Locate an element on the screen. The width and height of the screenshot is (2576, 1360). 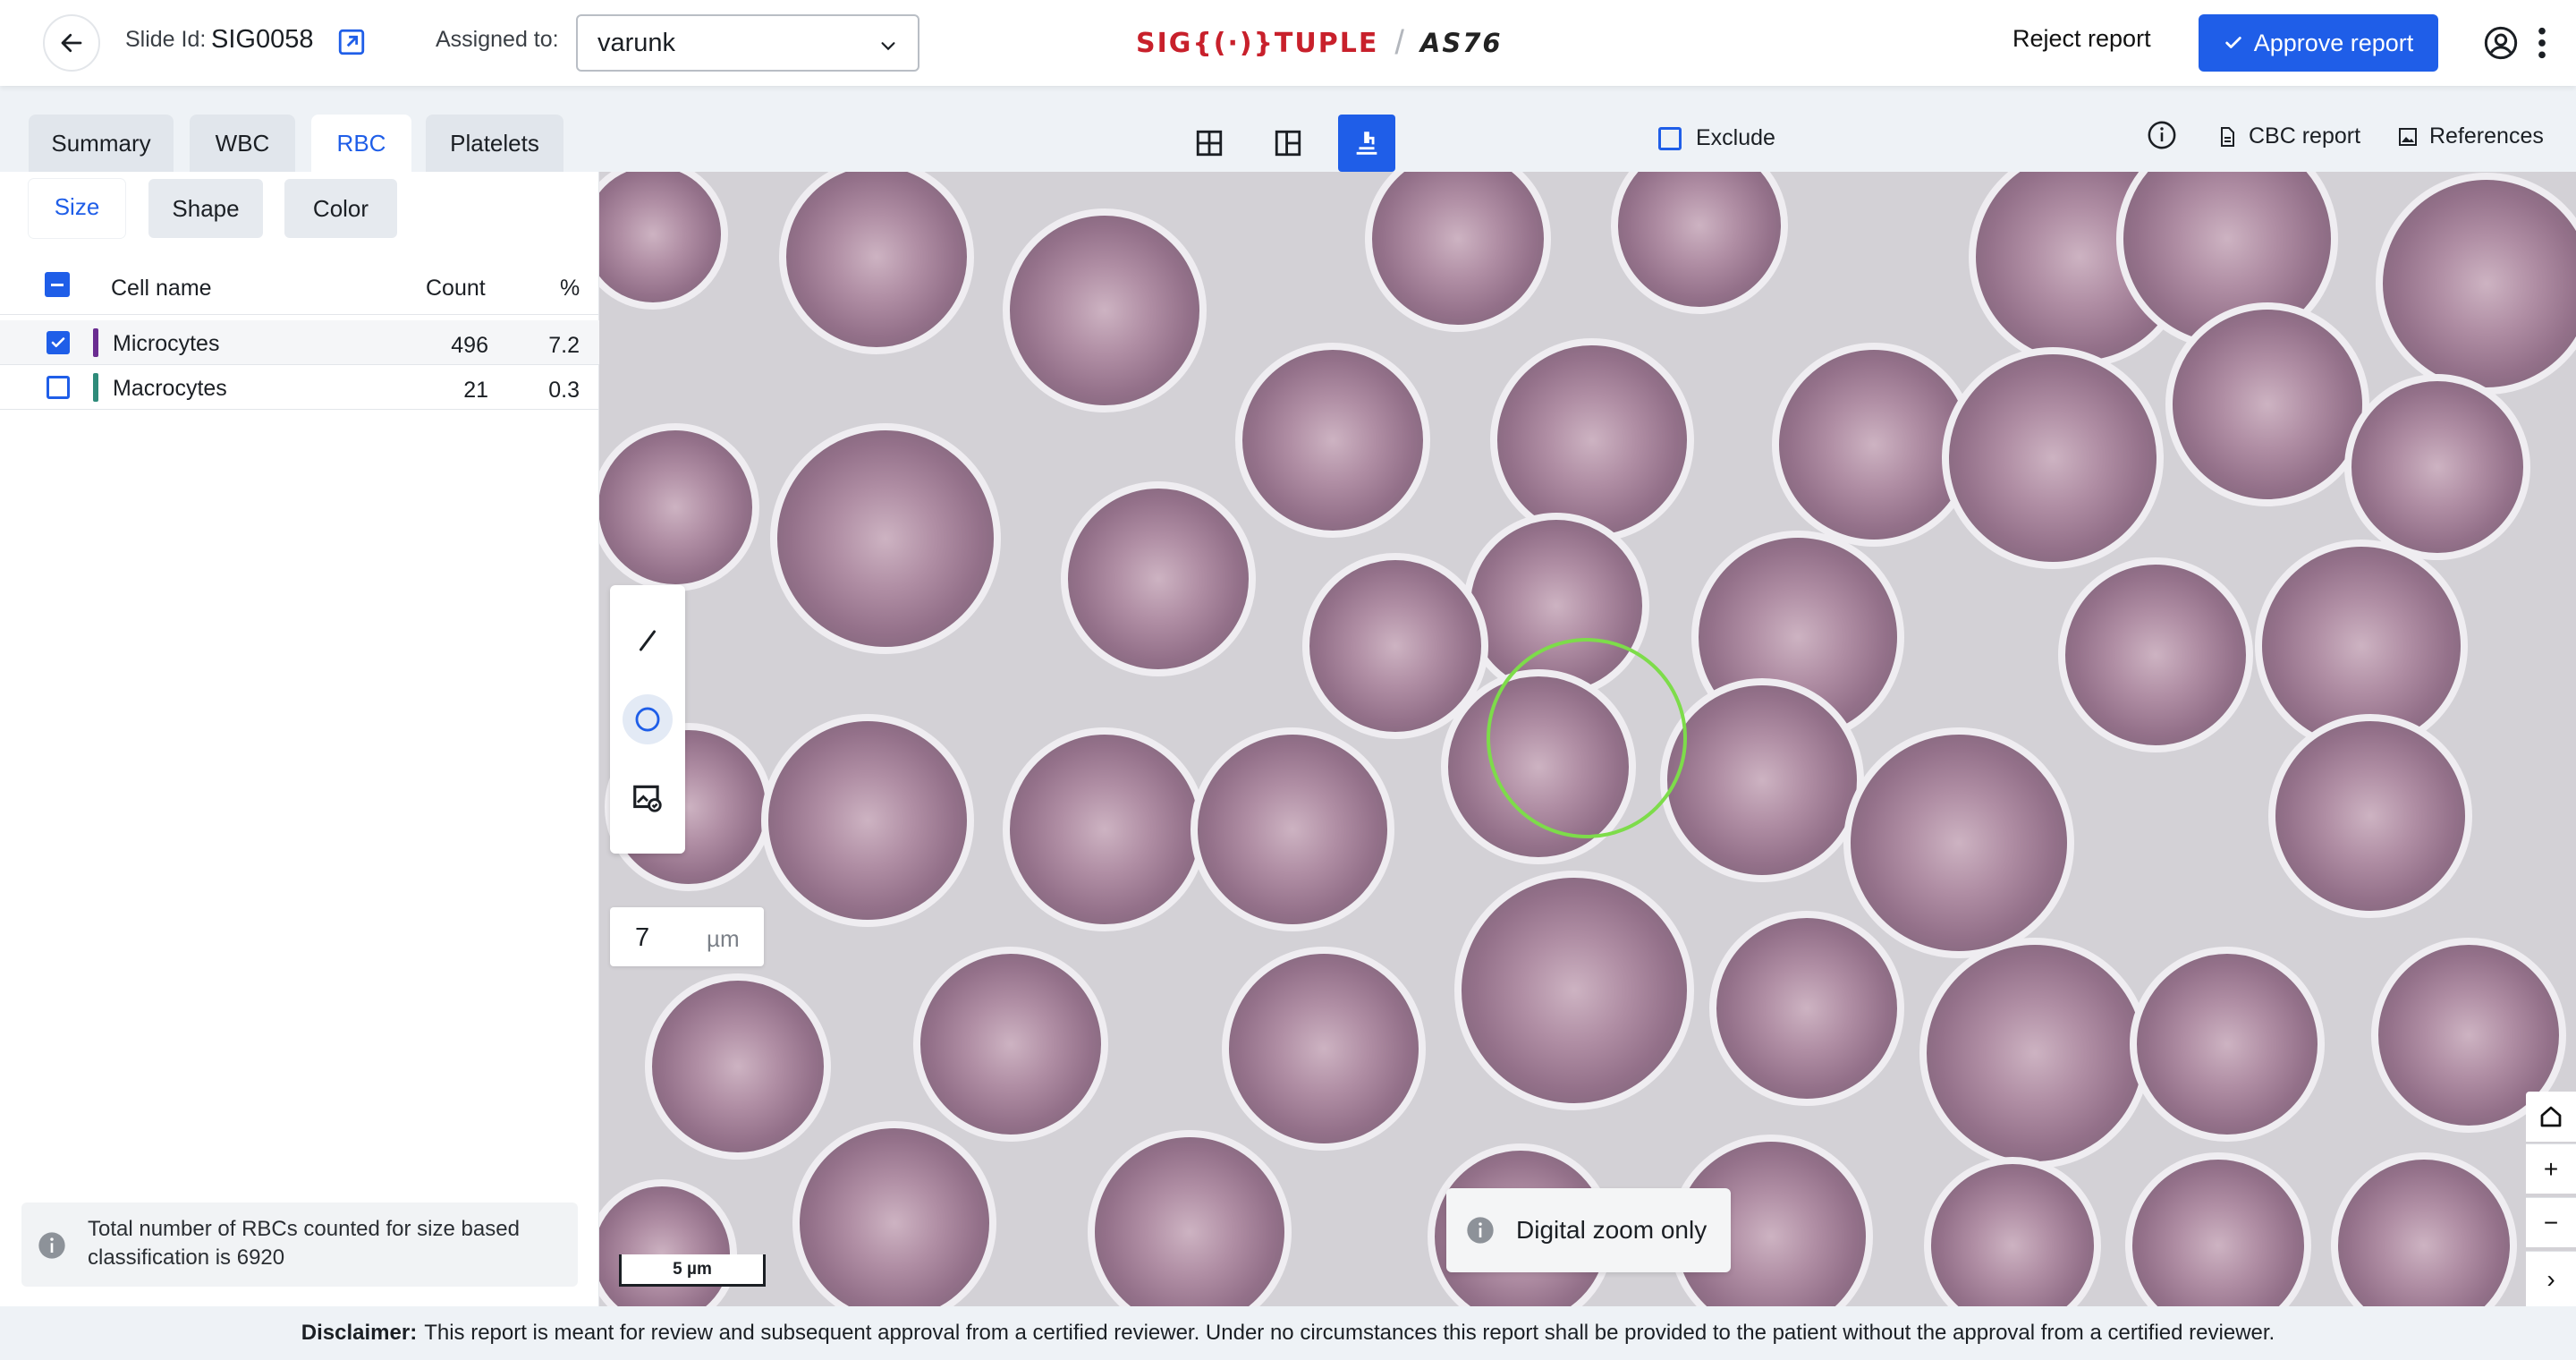
image-edit-icon is located at coordinates (647, 798).